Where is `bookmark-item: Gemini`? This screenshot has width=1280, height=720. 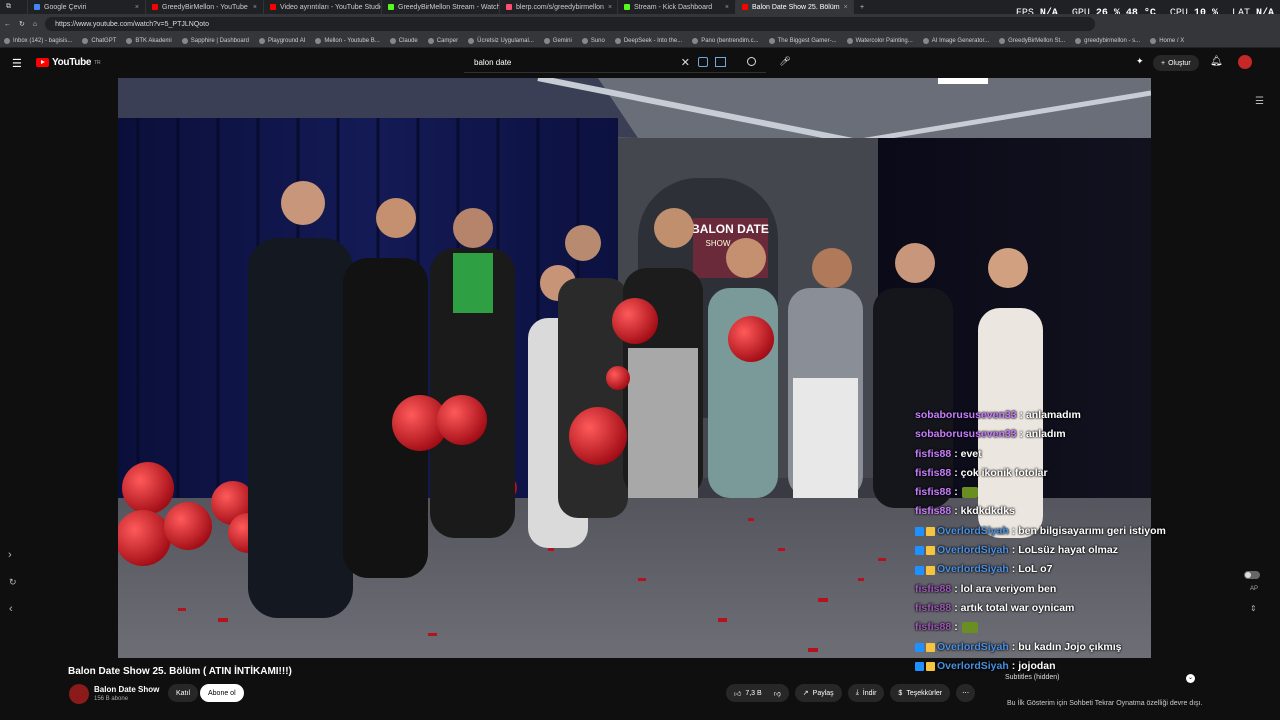 bookmark-item: Gemini is located at coordinates (557, 40).